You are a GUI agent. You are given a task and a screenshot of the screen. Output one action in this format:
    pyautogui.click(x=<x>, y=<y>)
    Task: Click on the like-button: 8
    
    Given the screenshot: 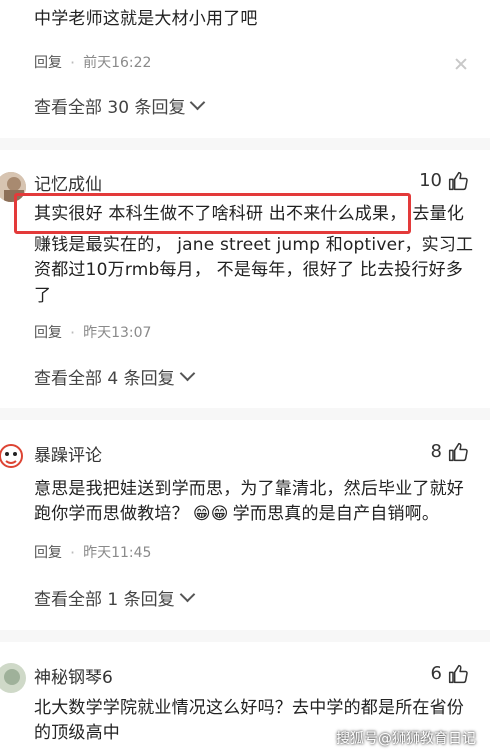 What is the action you would take?
    pyautogui.click(x=449, y=451)
    